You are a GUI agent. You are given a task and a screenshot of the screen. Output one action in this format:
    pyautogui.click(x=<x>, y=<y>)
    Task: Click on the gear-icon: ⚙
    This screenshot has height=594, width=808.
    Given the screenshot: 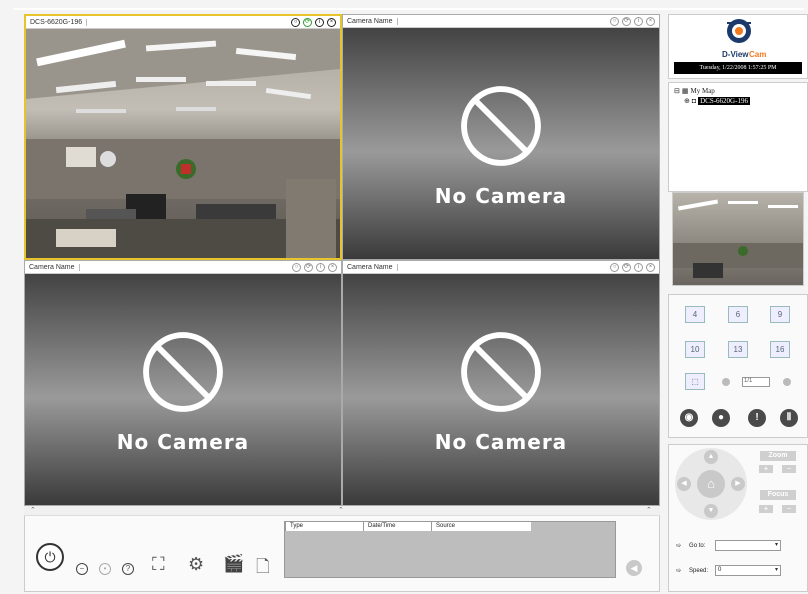 What is the action you would take?
    pyautogui.click(x=196, y=564)
    